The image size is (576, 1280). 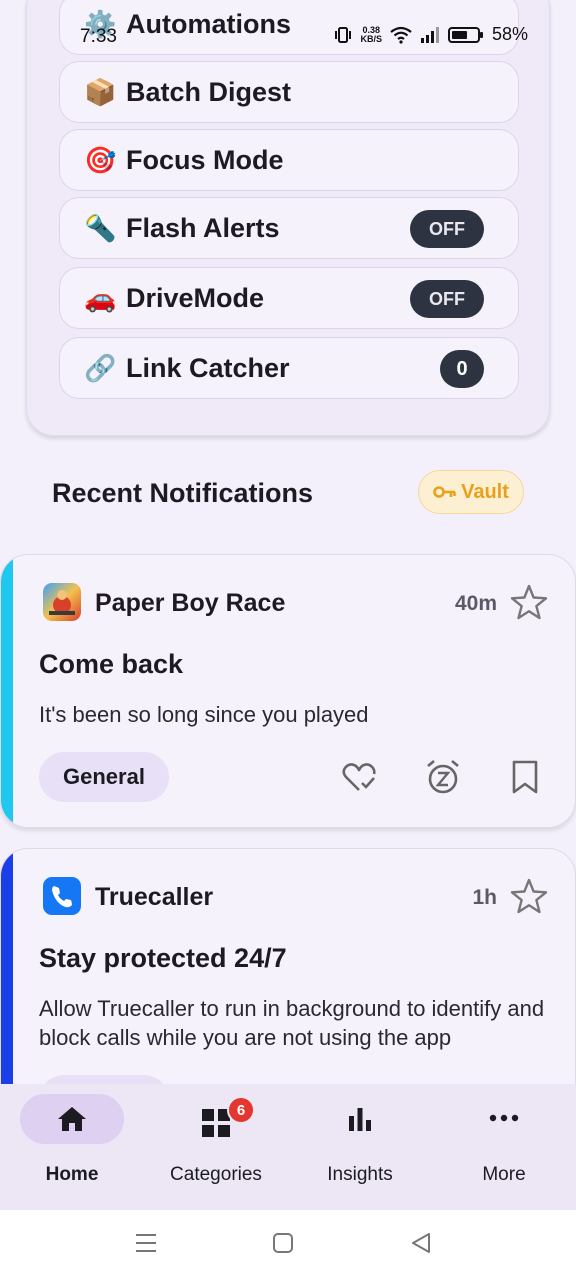 What do you see at coordinates (475, 603) in the screenshot?
I see `notification-time: 40m` at bounding box center [475, 603].